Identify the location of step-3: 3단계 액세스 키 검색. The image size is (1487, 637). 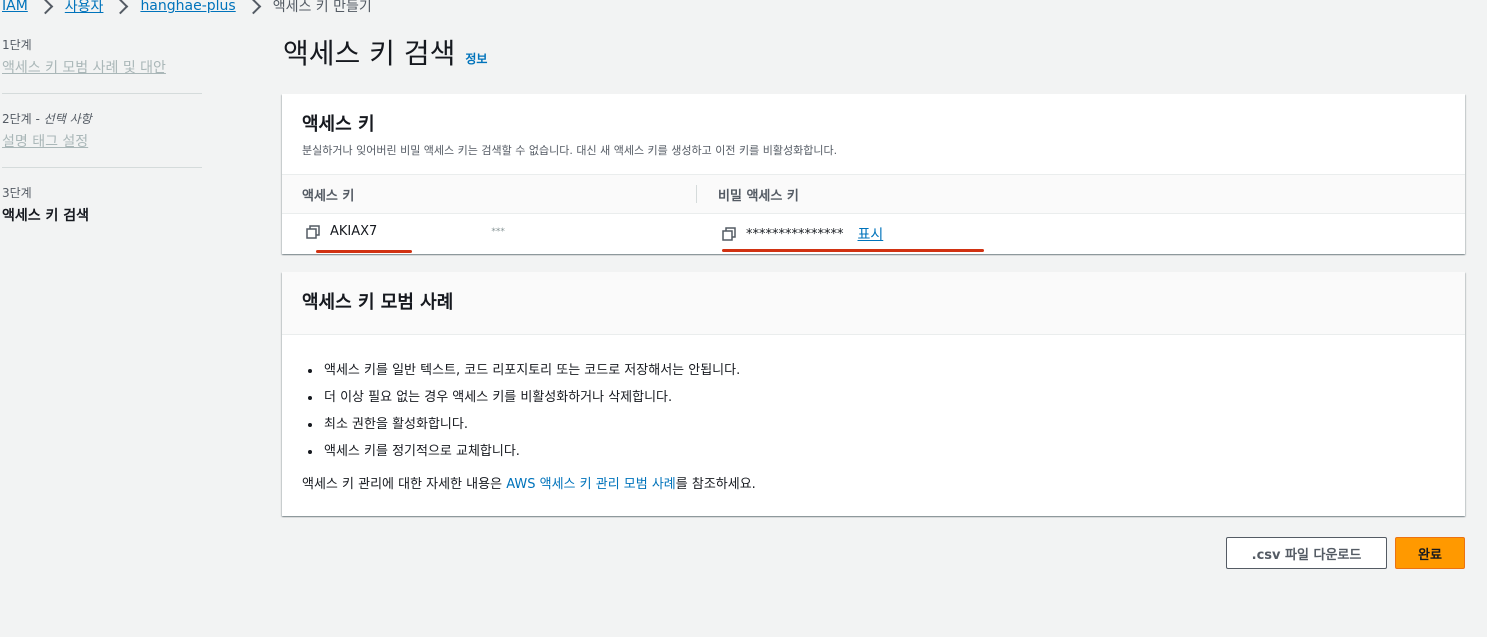
(102, 212).